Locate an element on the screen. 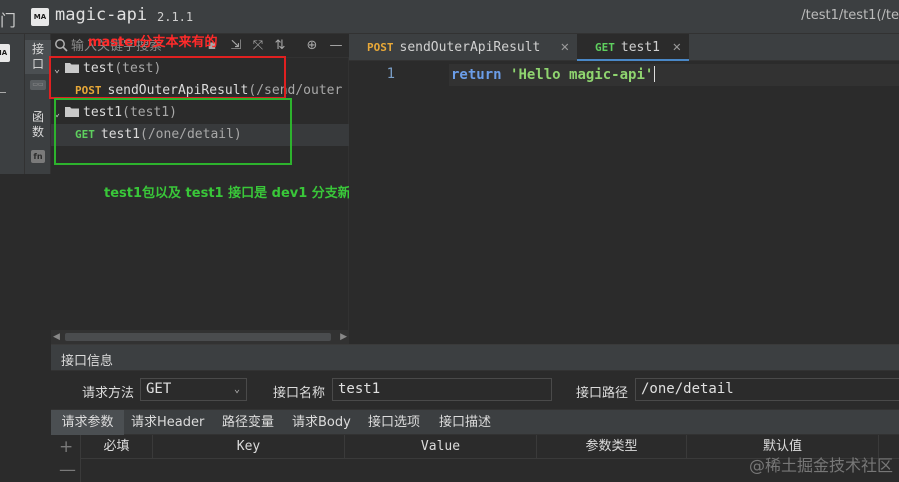 This screenshot has width=899, height=482. annotation-green-box is located at coordinates (173, 131).